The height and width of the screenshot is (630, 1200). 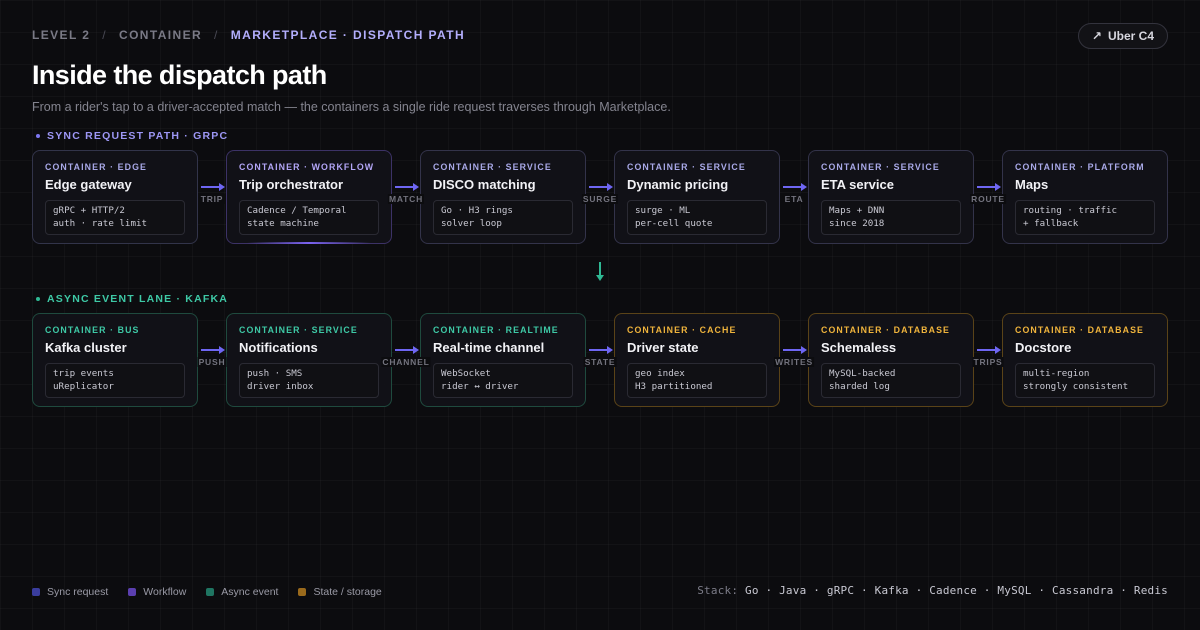 What do you see at coordinates (250, 592) in the screenshot?
I see `legend-label: Async event` at bounding box center [250, 592].